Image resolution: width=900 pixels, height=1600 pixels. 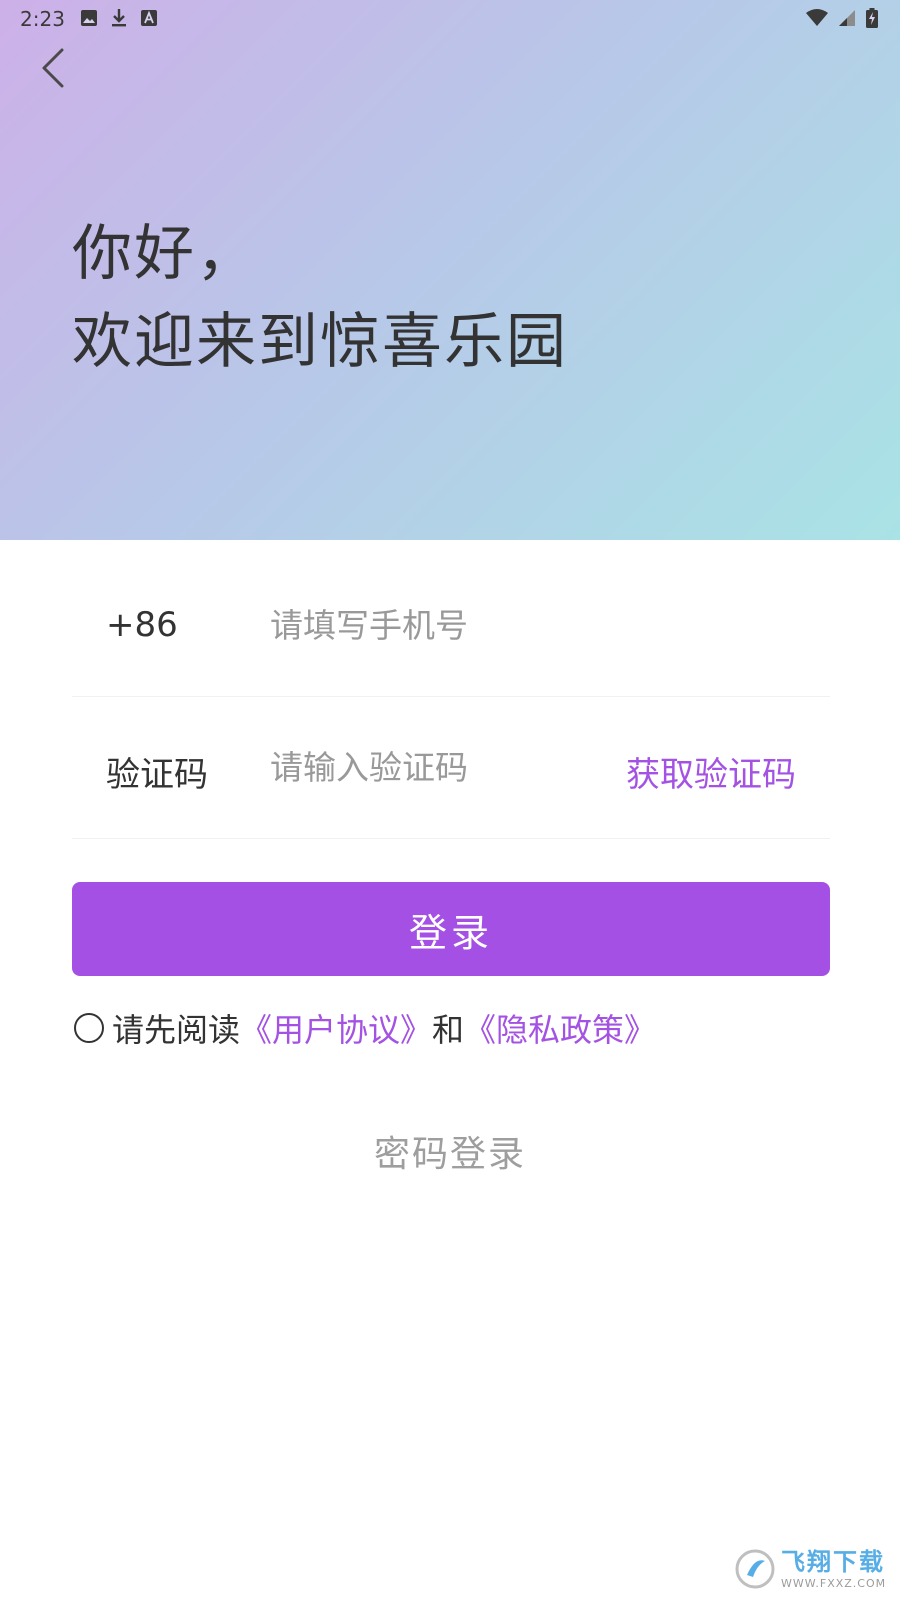 What do you see at coordinates (176, 1030) in the screenshot?
I see `agreement-prefix: 请先阅读` at bounding box center [176, 1030].